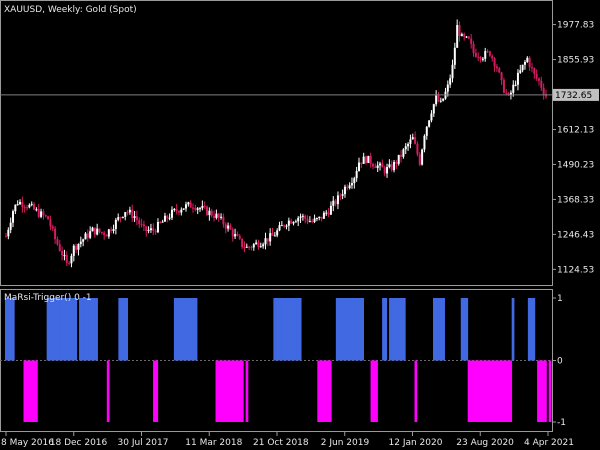  I want to click on current-price-label: 1732.65, so click(573, 96).